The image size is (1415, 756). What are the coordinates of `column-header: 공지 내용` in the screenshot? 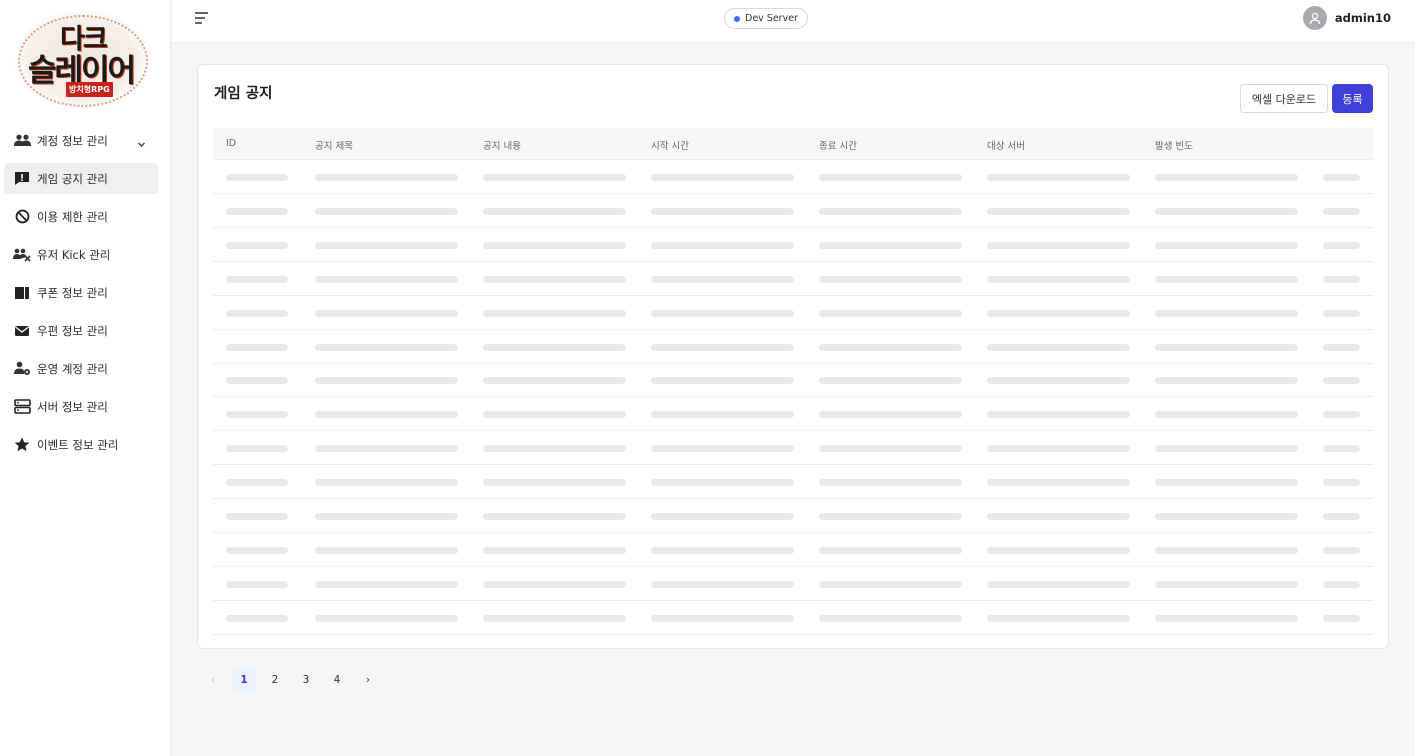 It's located at (502, 145).